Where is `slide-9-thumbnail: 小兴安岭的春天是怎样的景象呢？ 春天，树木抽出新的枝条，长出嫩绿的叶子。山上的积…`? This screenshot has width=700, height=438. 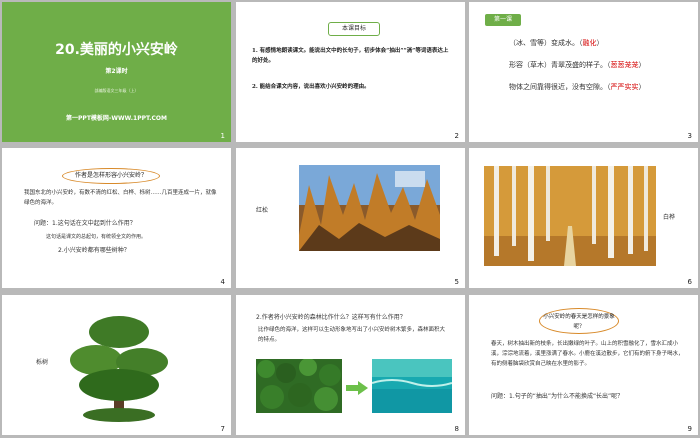 slide-9-thumbnail: 小兴安岭的春天是怎样的景象呢？ 春天，树木抽出新的枝条，长出嫩绿的叶子。山上的积… is located at coordinates (583, 365).